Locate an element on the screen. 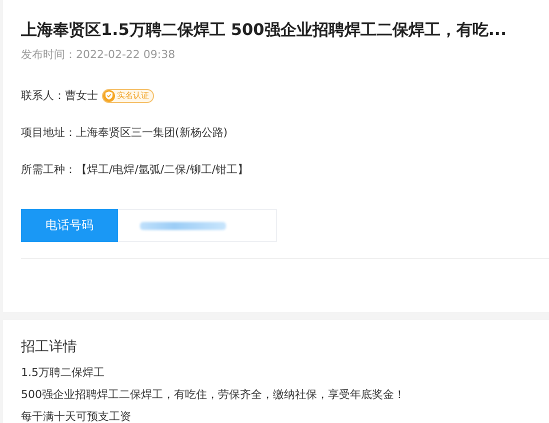 This screenshot has width=549, height=423. detail-text: 500强企业招聘焊工二保焊工，有吃住，劳保齐全，缴纳社保，享受年底奖金！ is located at coordinates (213, 394).